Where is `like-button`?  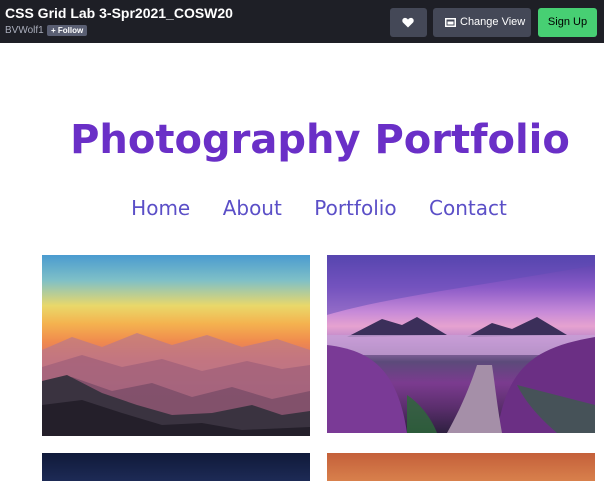 like-button is located at coordinates (408, 22).